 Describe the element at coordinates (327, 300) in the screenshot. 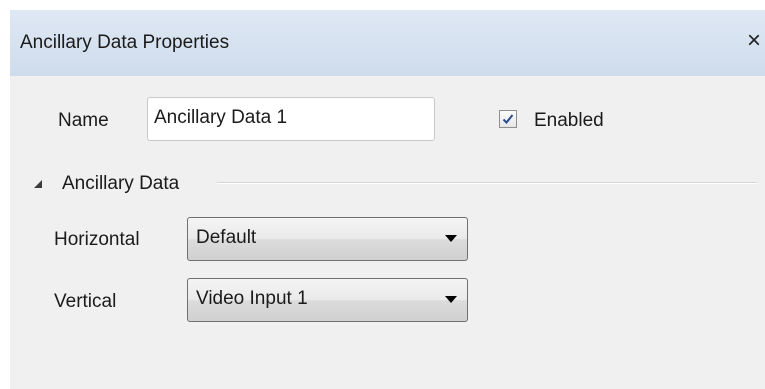

I see `vertical-select: Video Input 1` at that location.